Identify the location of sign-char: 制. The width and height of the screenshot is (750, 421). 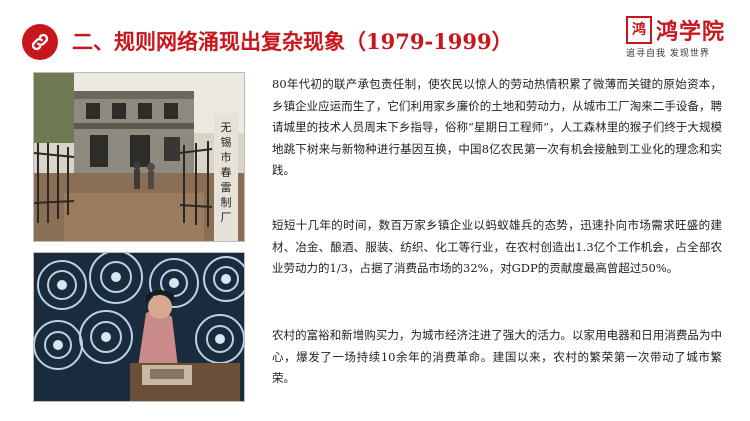
(226, 202).